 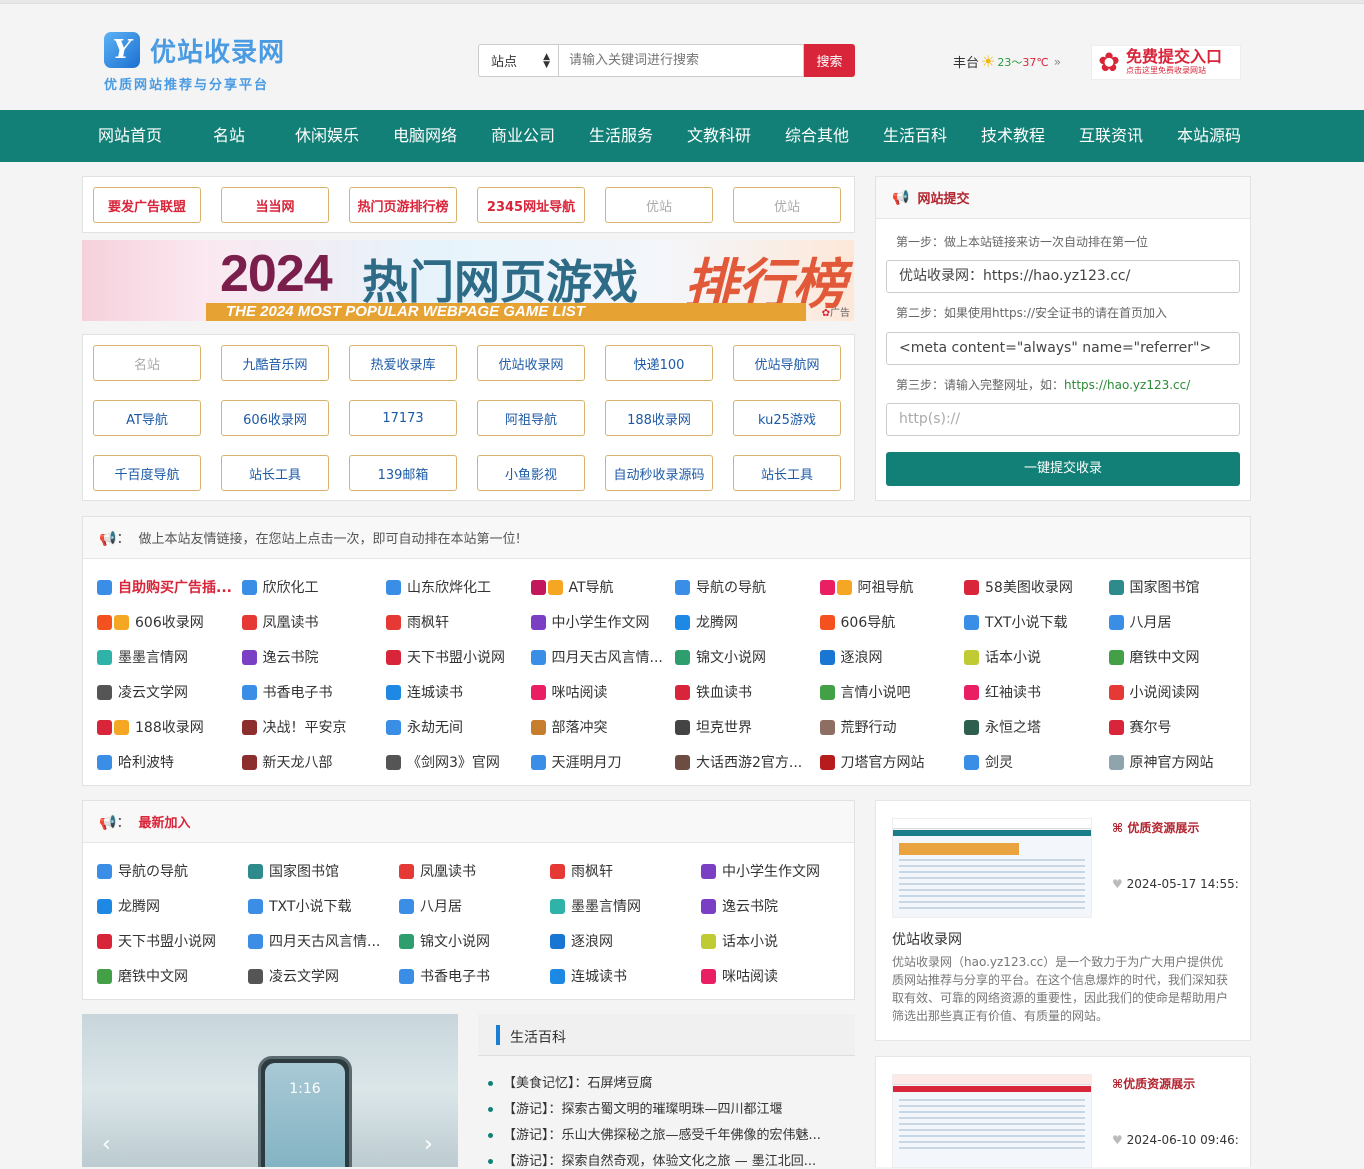 What do you see at coordinates (621, 136) in the screenshot?
I see `nav-item: 生活服务` at bounding box center [621, 136].